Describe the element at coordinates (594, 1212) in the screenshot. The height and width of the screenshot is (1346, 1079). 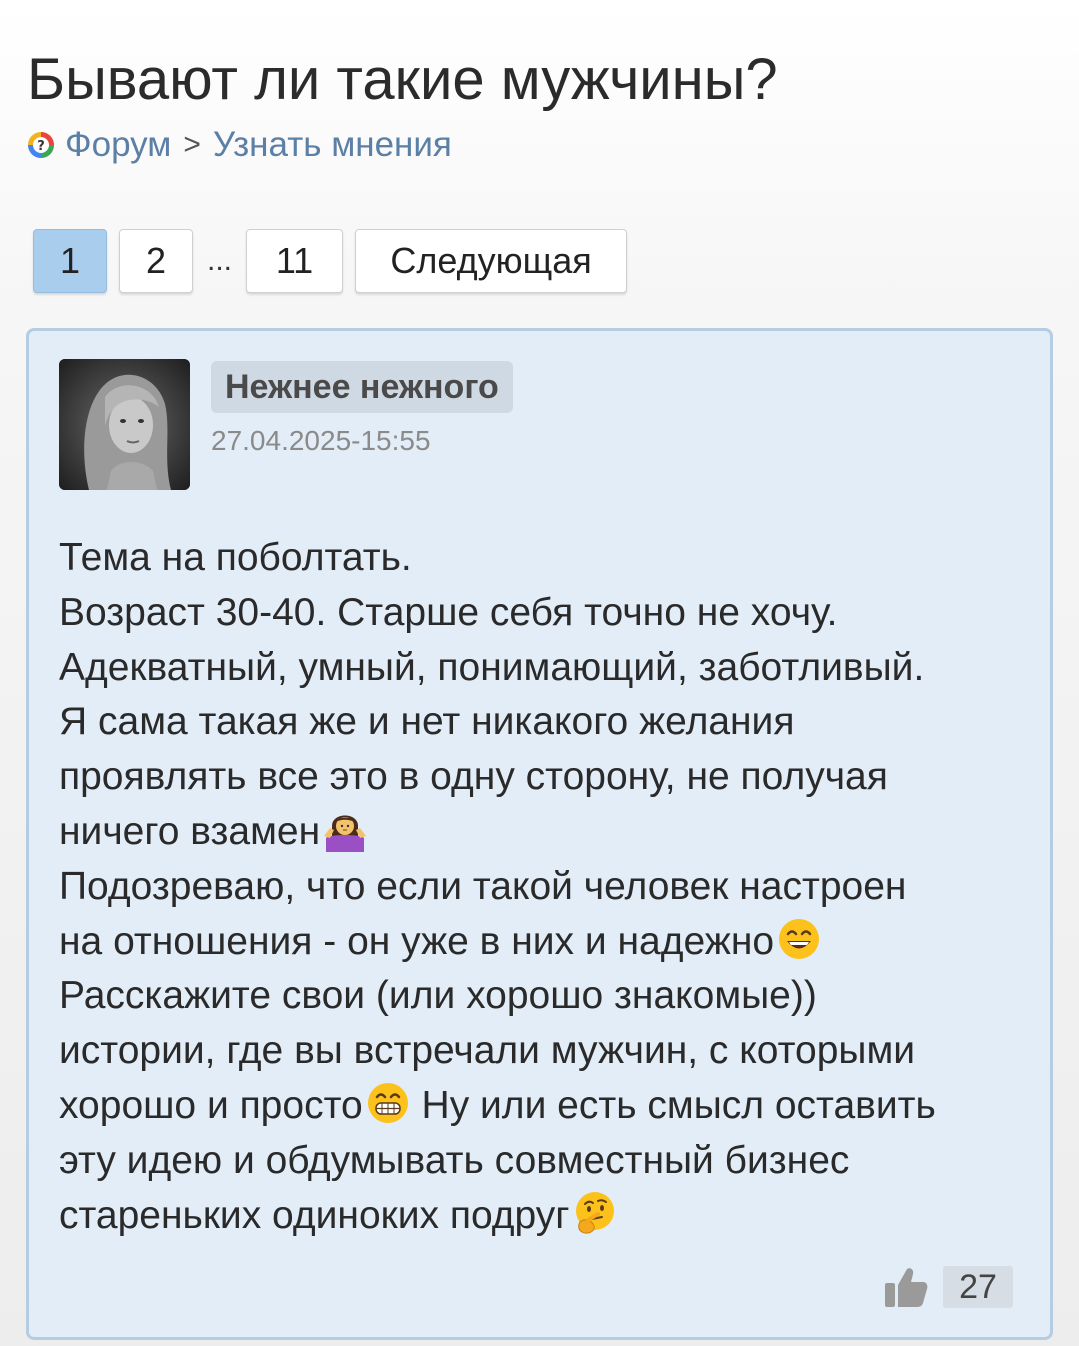
I see `thinking-face-emoji` at that location.